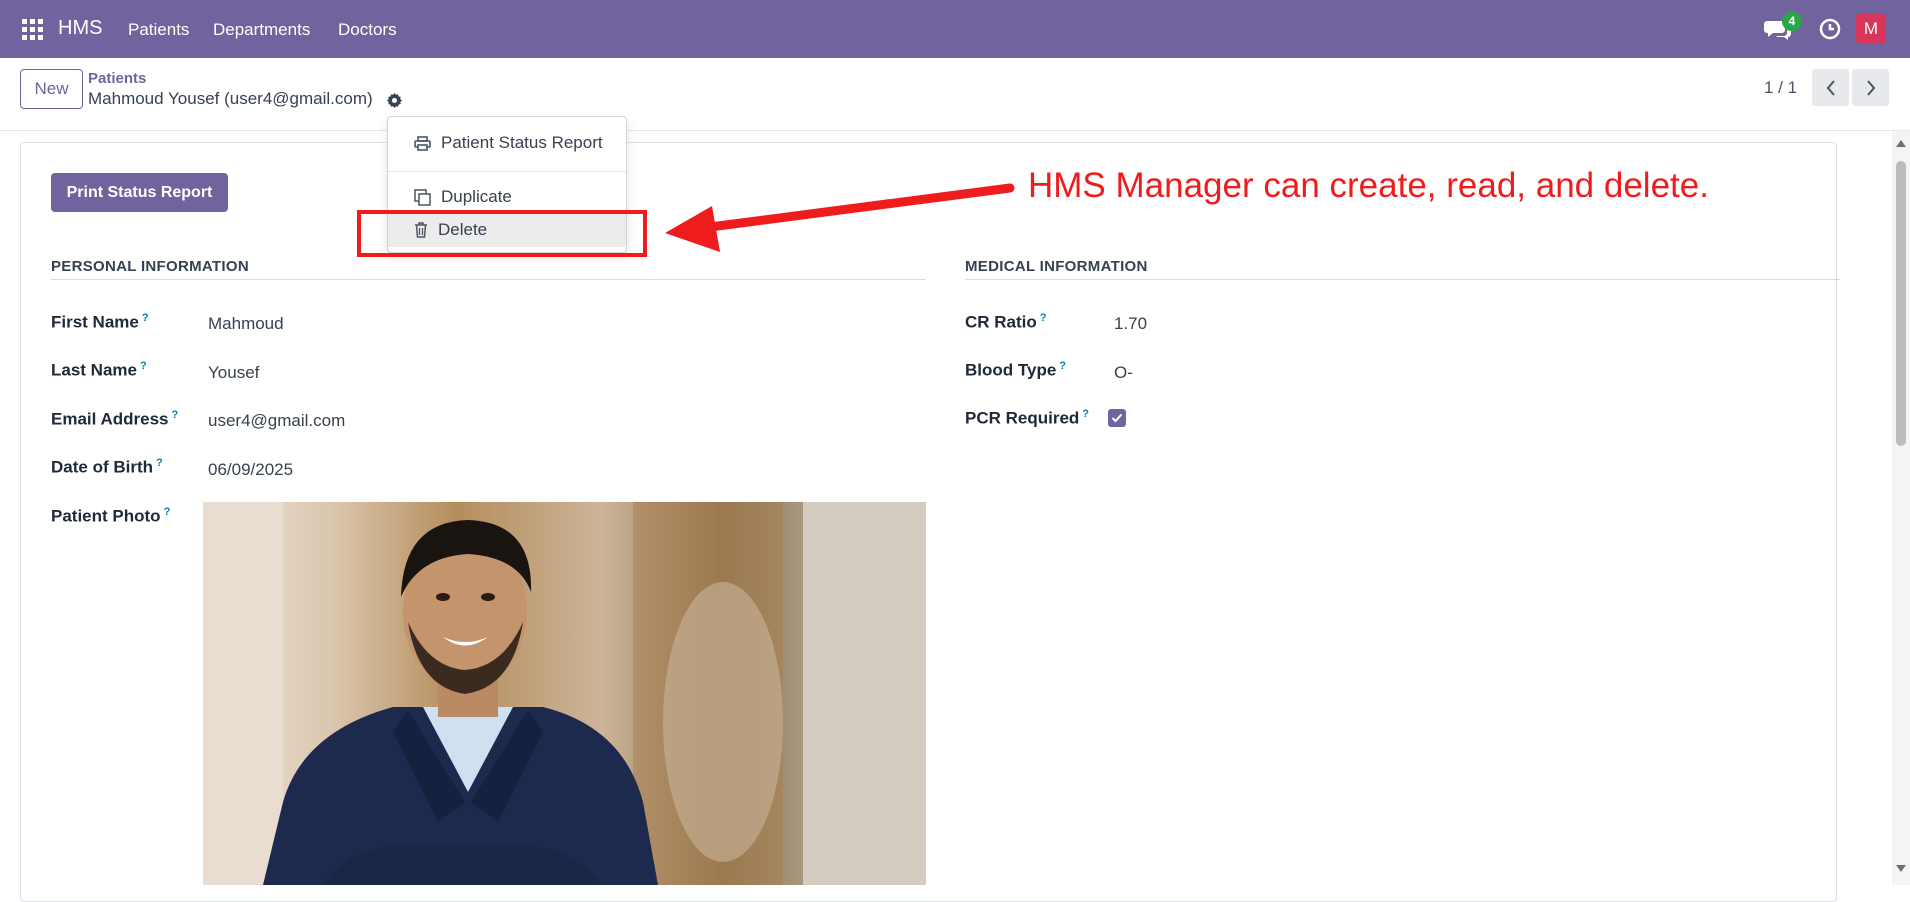 The width and height of the screenshot is (1910, 902). What do you see at coordinates (1123, 373) in the screenshot?
I see `blood-type-value: O-` at bounding box center [1123, 373].